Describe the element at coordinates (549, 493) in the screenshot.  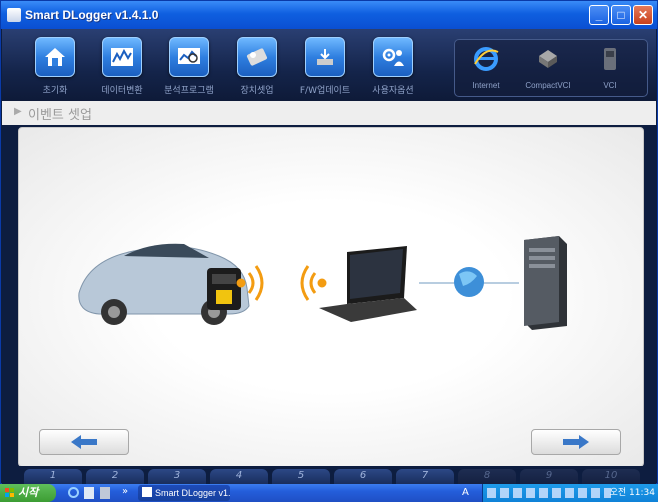
I see `tray-icons` at that location.